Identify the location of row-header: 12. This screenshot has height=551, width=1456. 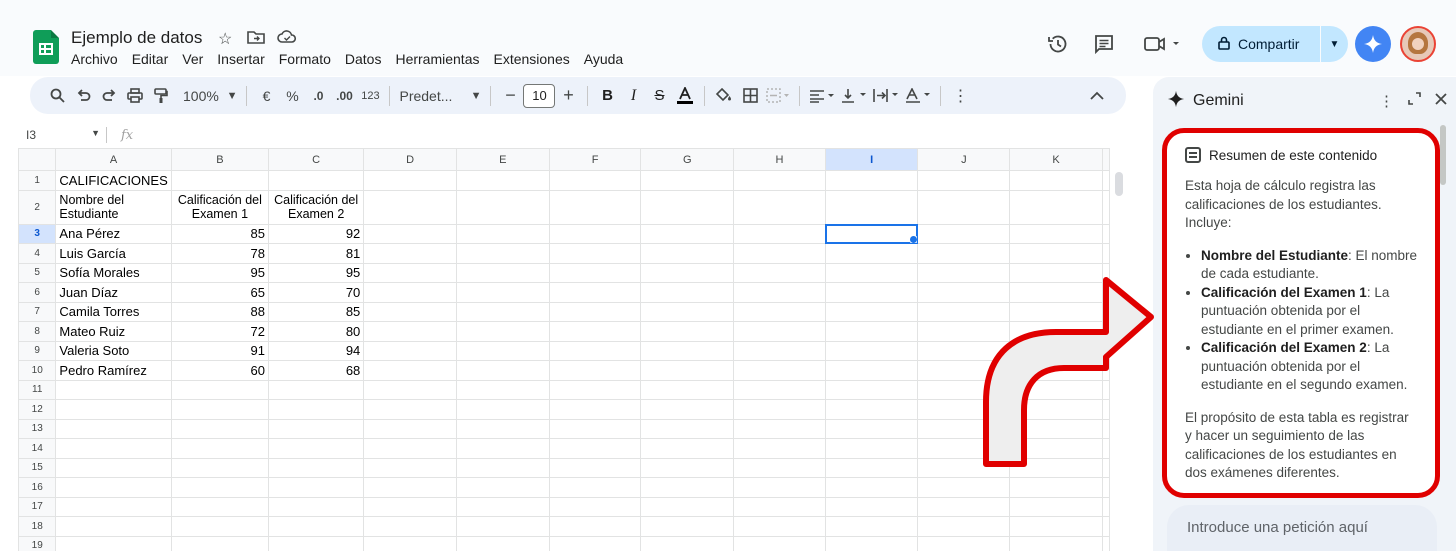
(37, 409).